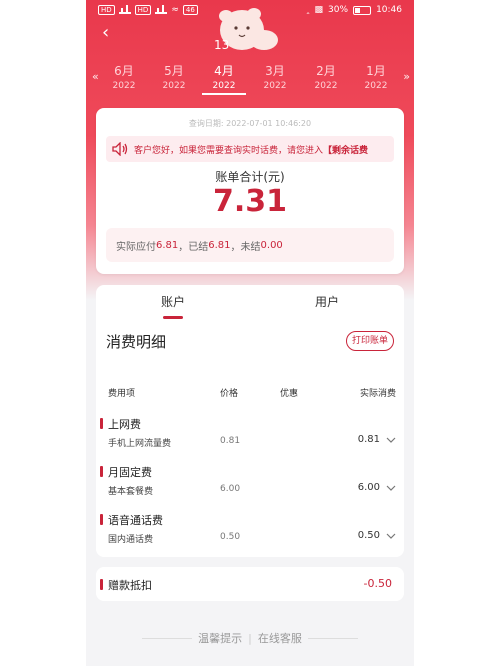  Describe the element at coordinates (345, 149) in the screenshot. I see `notice-link: 【剩余话费` at that location.